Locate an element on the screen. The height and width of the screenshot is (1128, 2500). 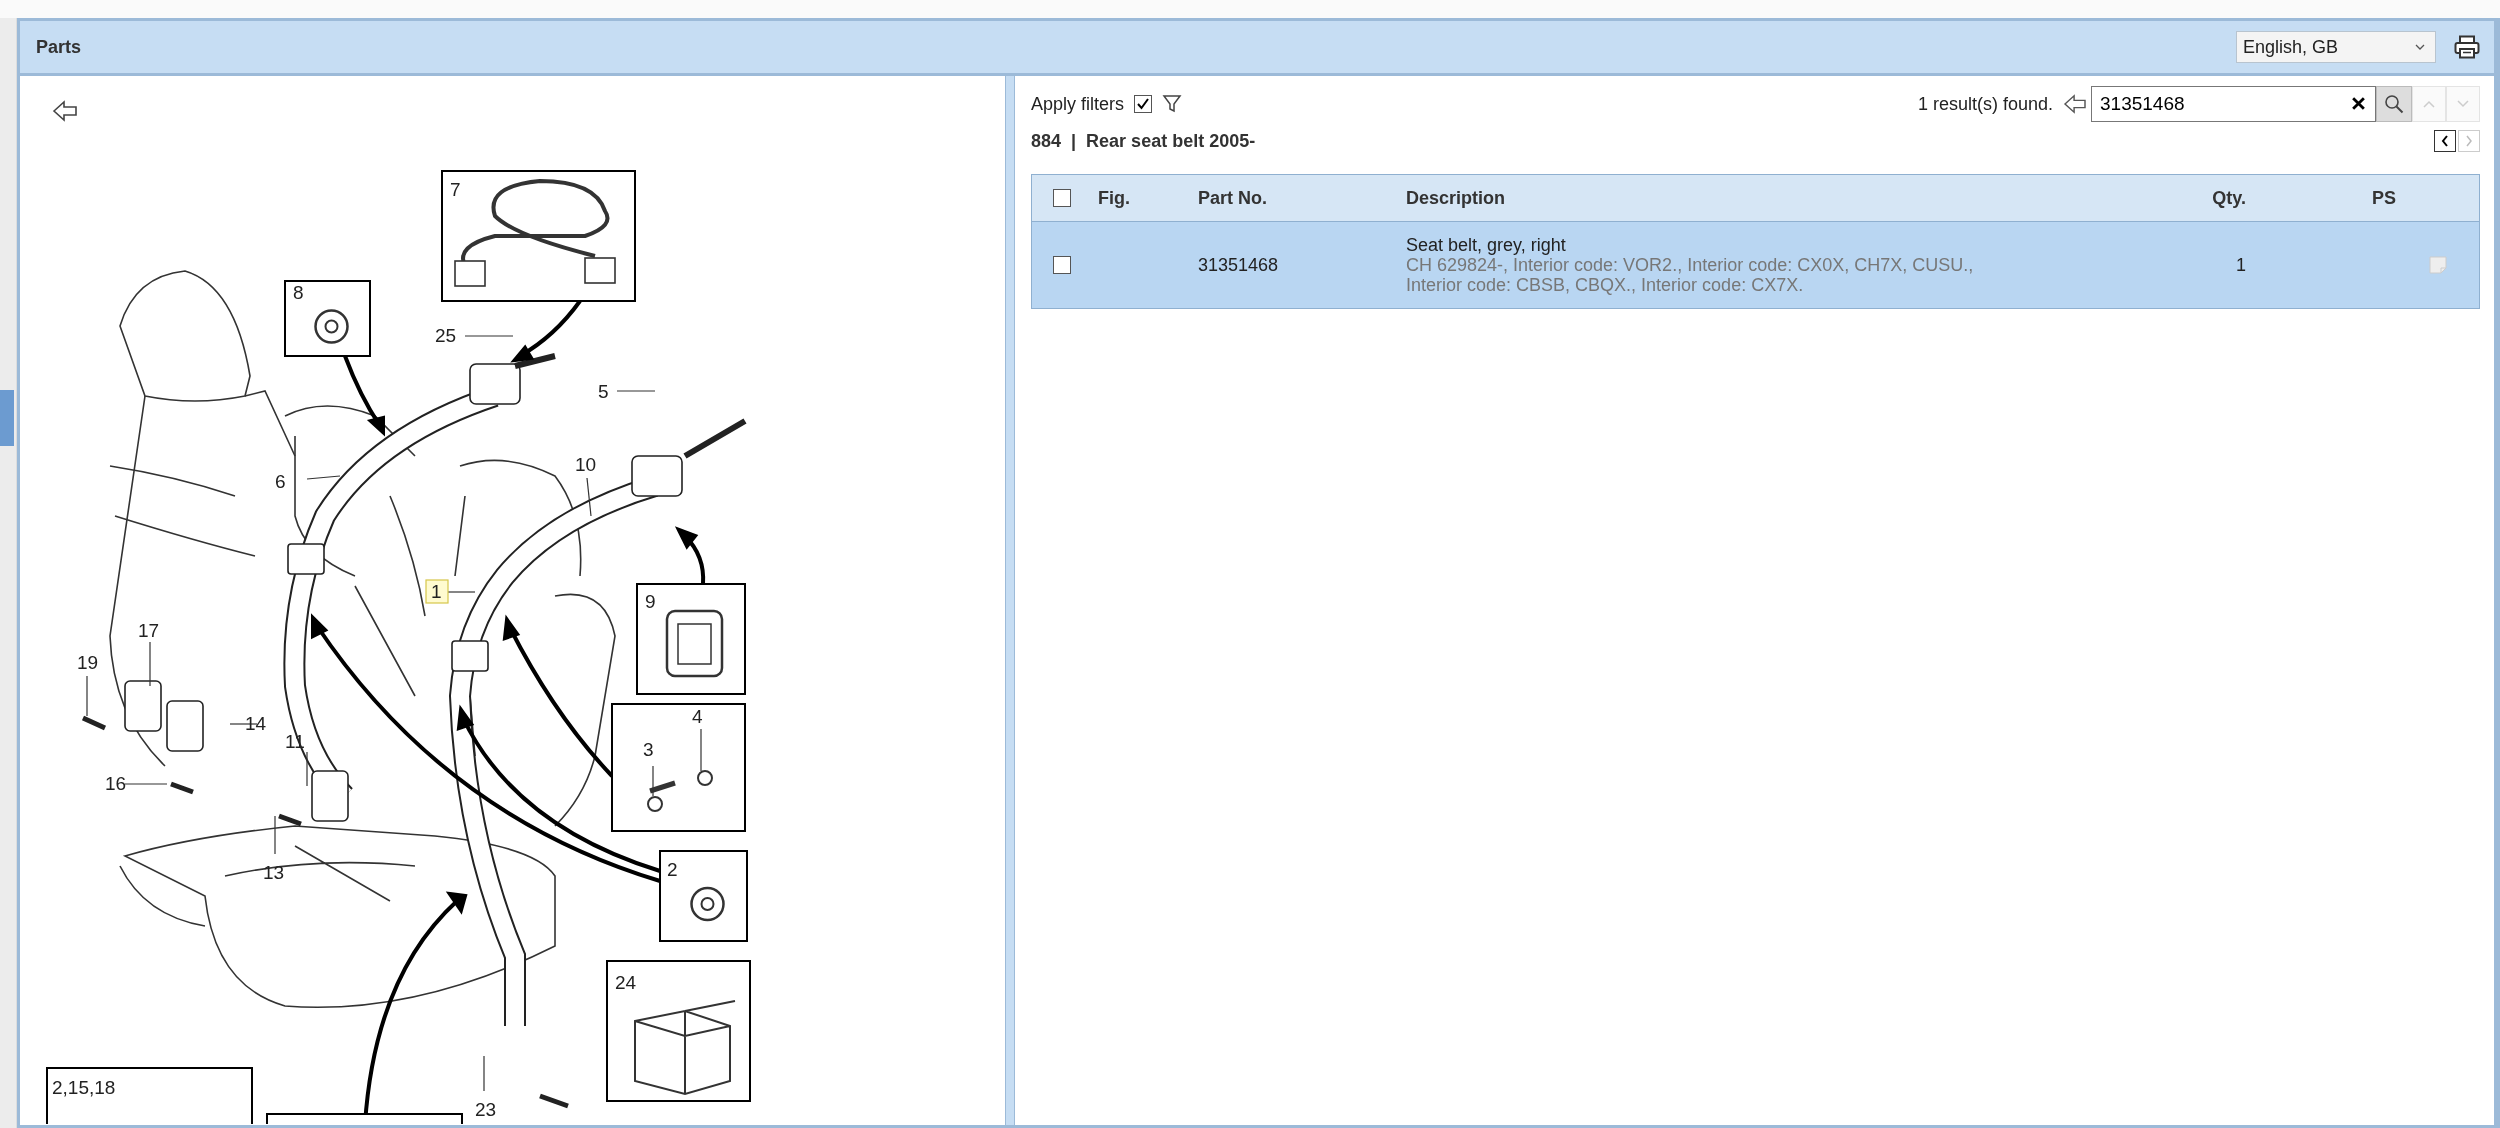
part-number: 31351468 is located at coordinates (1238, 264).